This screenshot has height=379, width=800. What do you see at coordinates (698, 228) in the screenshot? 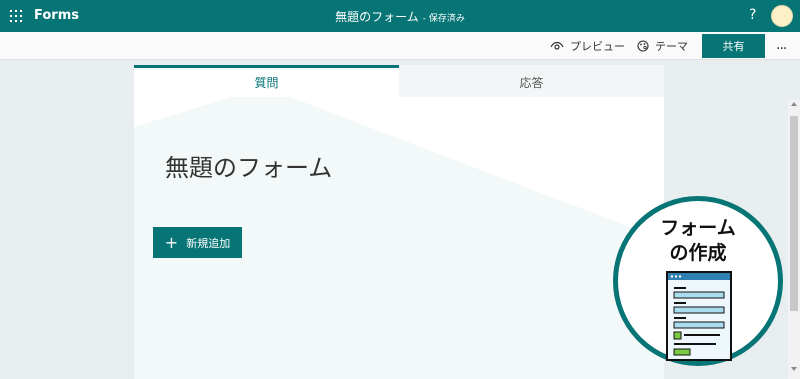
I see `promo-line-1: フォーム` at bounding box center [698, 228].